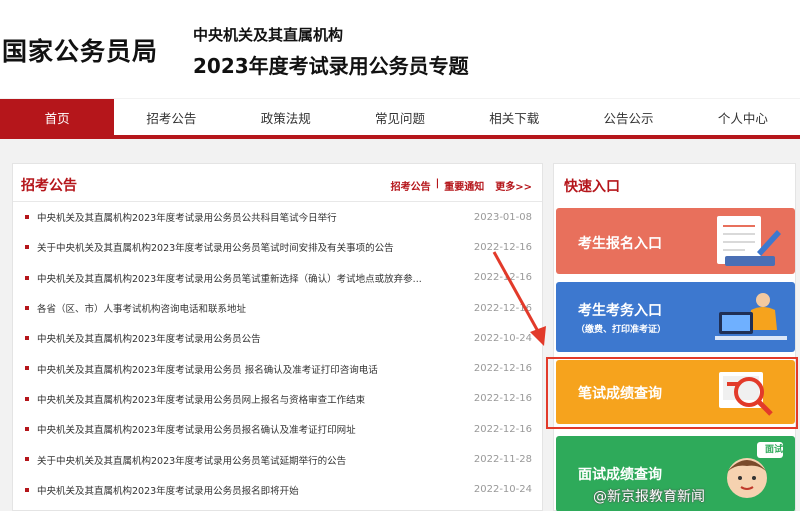 This screenshot has width=800, height=511. Describe the element at coordinates (239, 247) in the screenshot. I see `news-title: 关于中央机关及其直属机构2023年度考试录用公务员笔试时间安排及有关事项的公告` at that location.